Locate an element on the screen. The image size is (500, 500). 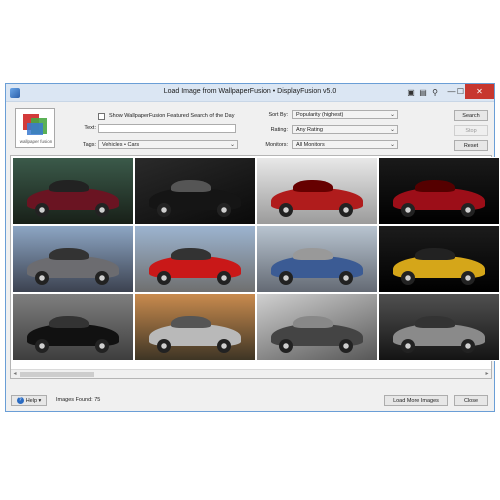
thumbnail-aston-martin-grey is located at coordinates (73, 259).